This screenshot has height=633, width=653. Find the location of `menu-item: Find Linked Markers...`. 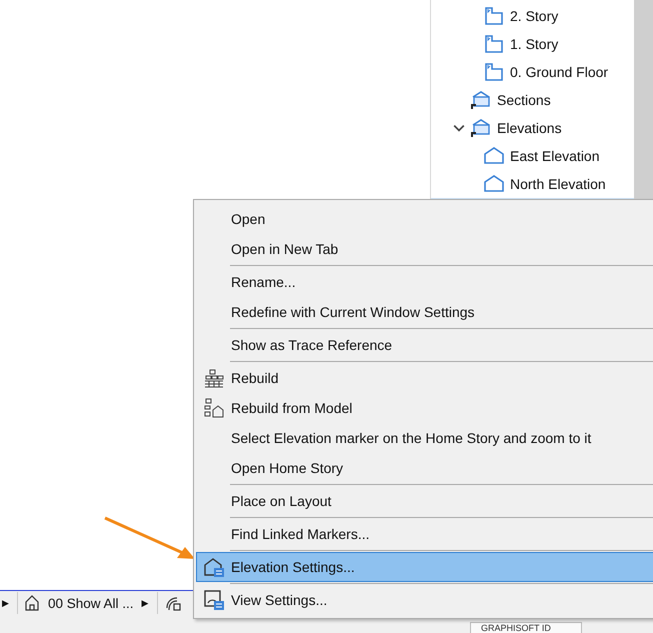

menu-item: Find Linked Markers... is located at coordinates (424, 534).